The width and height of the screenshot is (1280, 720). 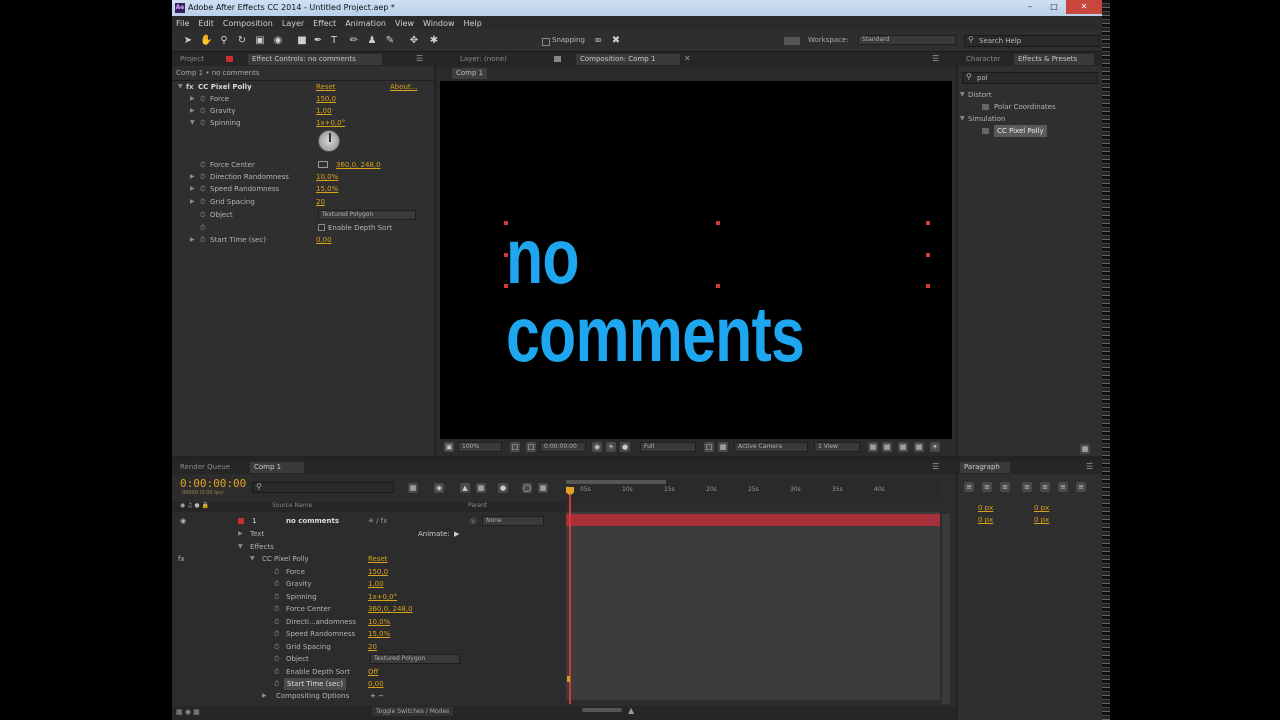 What do you see at coordinates (329, 141) in the screenshot?
I see `angle-dial` at bounding box center [329, 141].